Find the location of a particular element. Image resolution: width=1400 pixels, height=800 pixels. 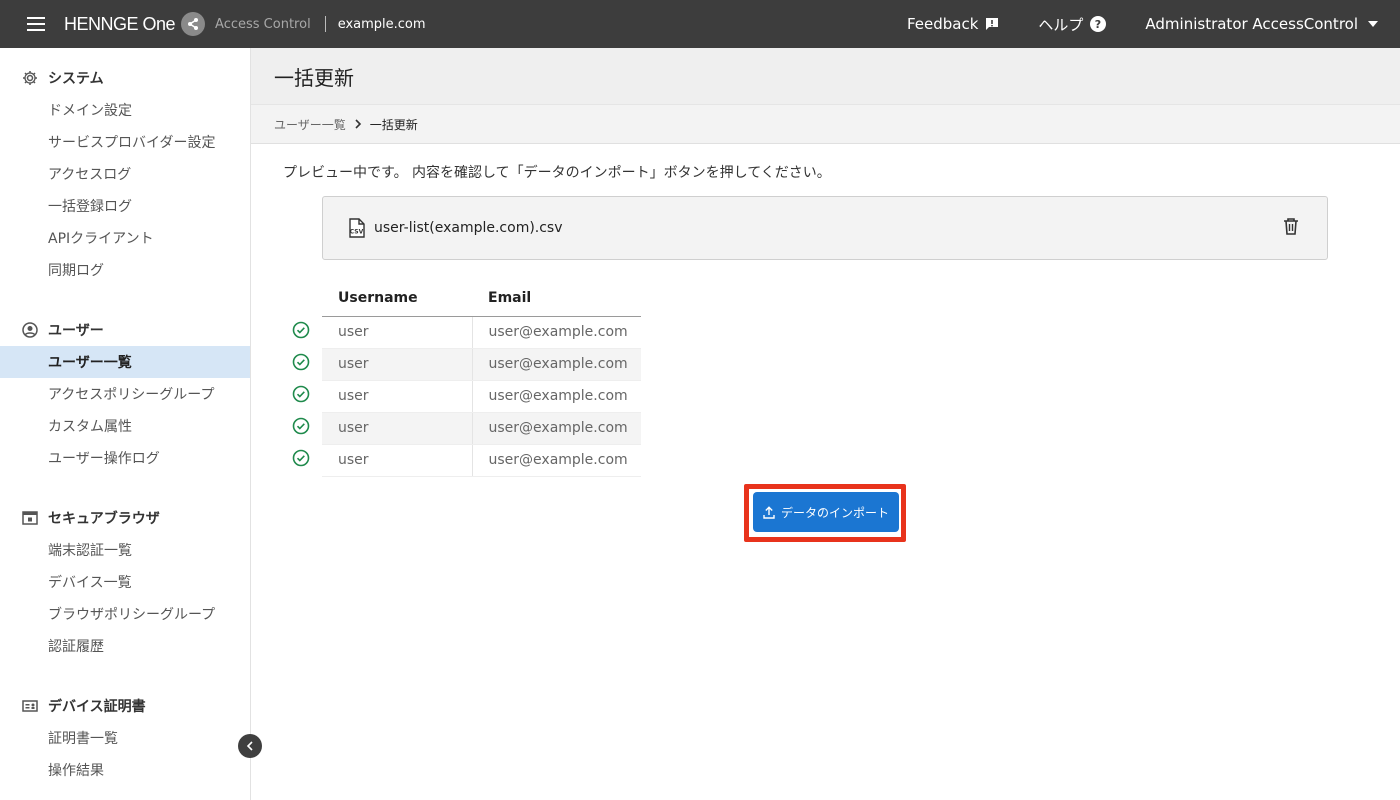

file-name: user-list(example.com).csv is located at coordinates (468, 228).